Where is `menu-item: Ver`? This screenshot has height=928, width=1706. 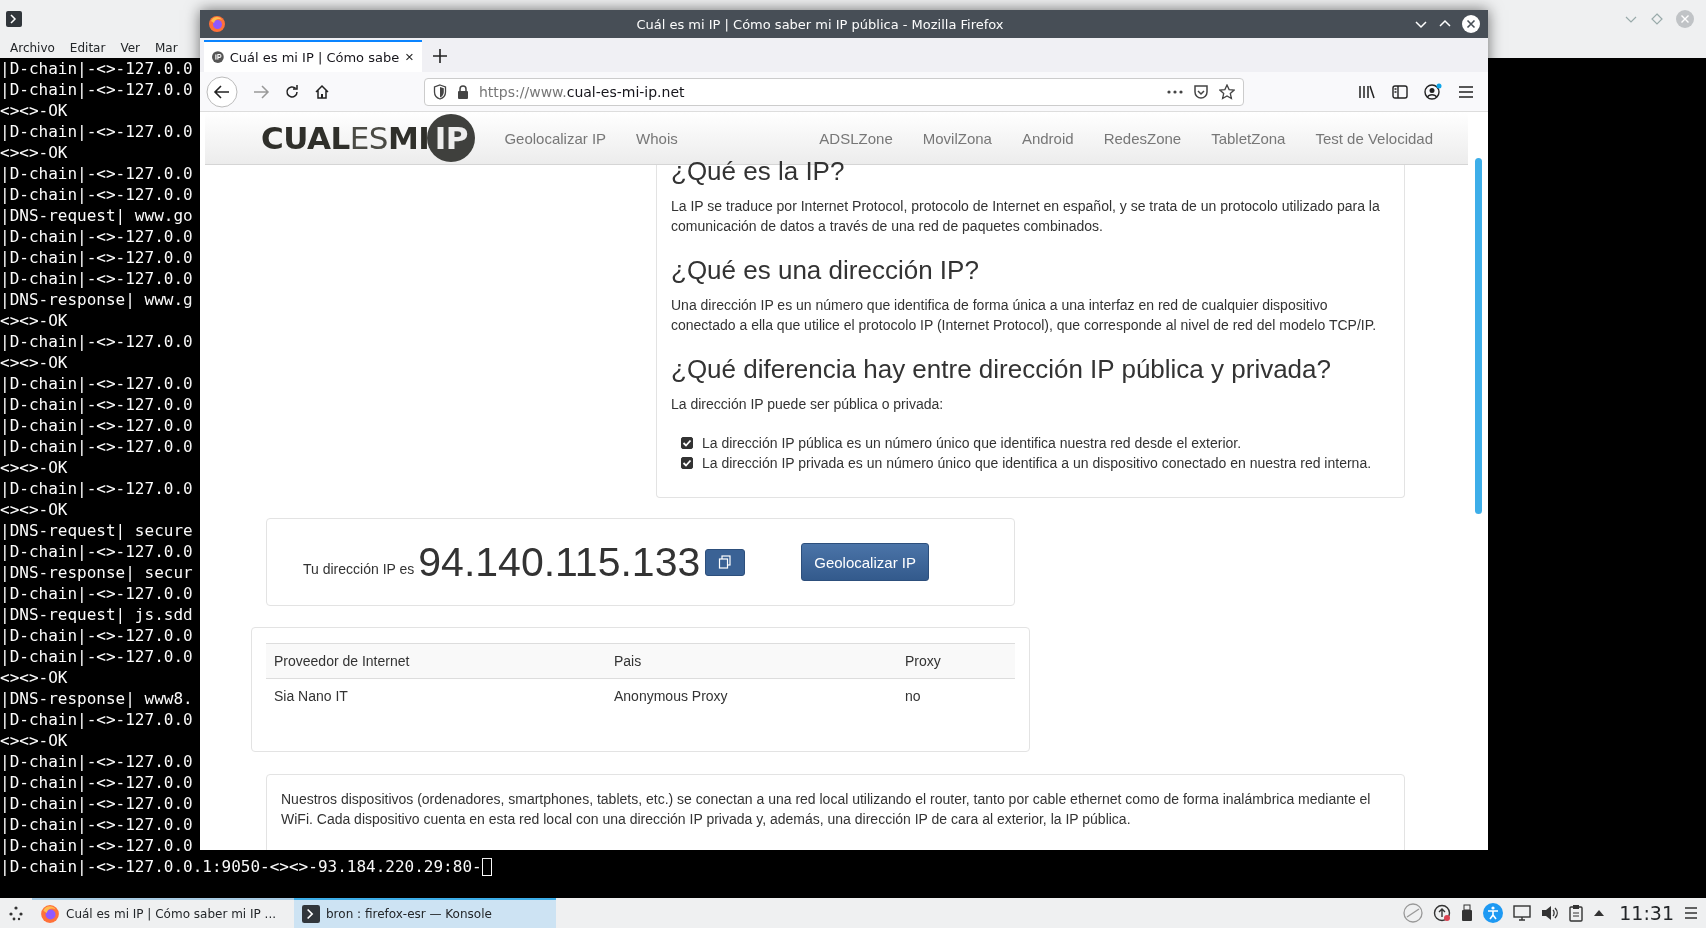 menu-item: Ver is located at coordinates (130, 47).